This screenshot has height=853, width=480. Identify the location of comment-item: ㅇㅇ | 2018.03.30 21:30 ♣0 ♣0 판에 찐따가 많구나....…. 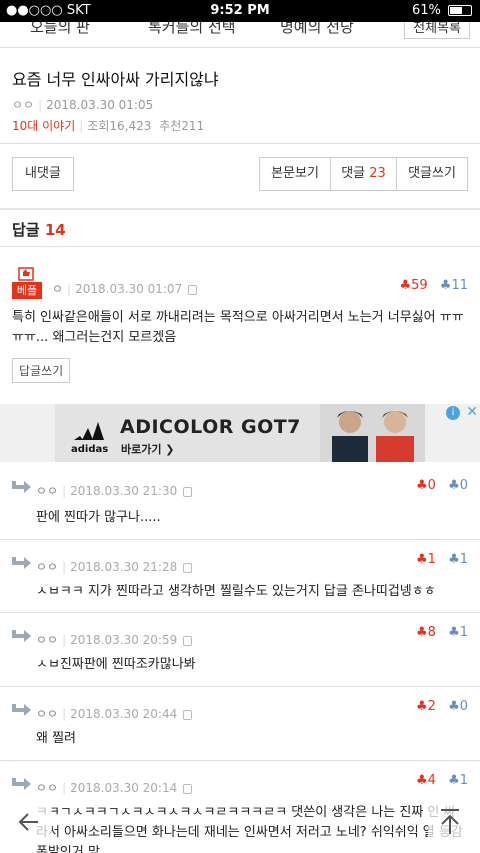
(240, 501).